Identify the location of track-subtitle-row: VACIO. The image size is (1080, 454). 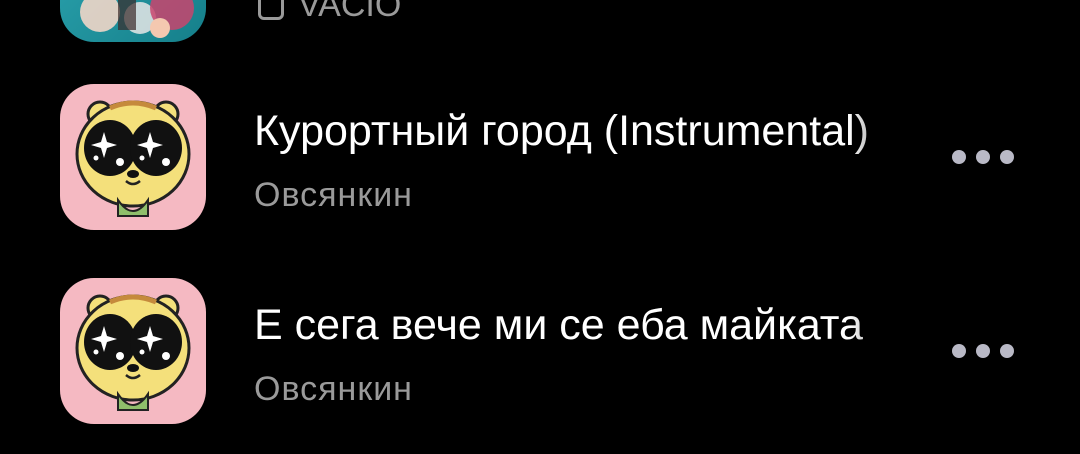
(329, 12).